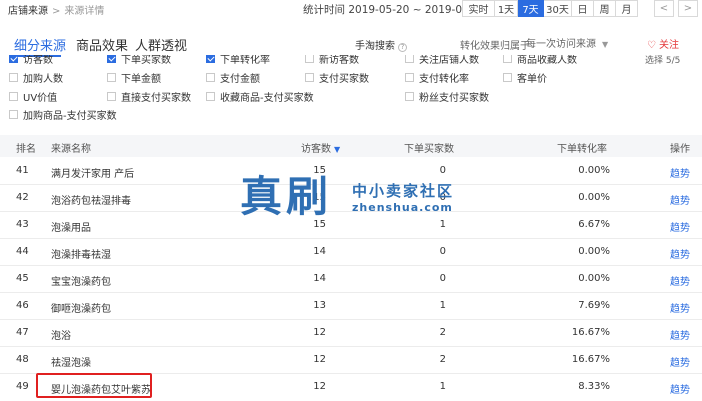 The image size is (702, 401). I want to click on metric-checkbox-uv-value: UV价值, so click(33, 96).